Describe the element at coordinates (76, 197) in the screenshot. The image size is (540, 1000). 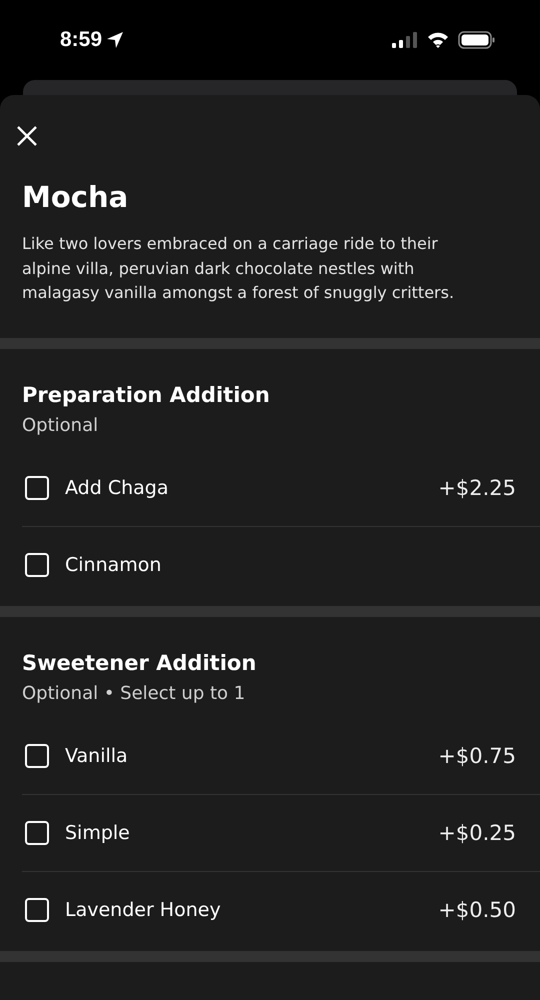
I see `item-title: Mocha` at that location.